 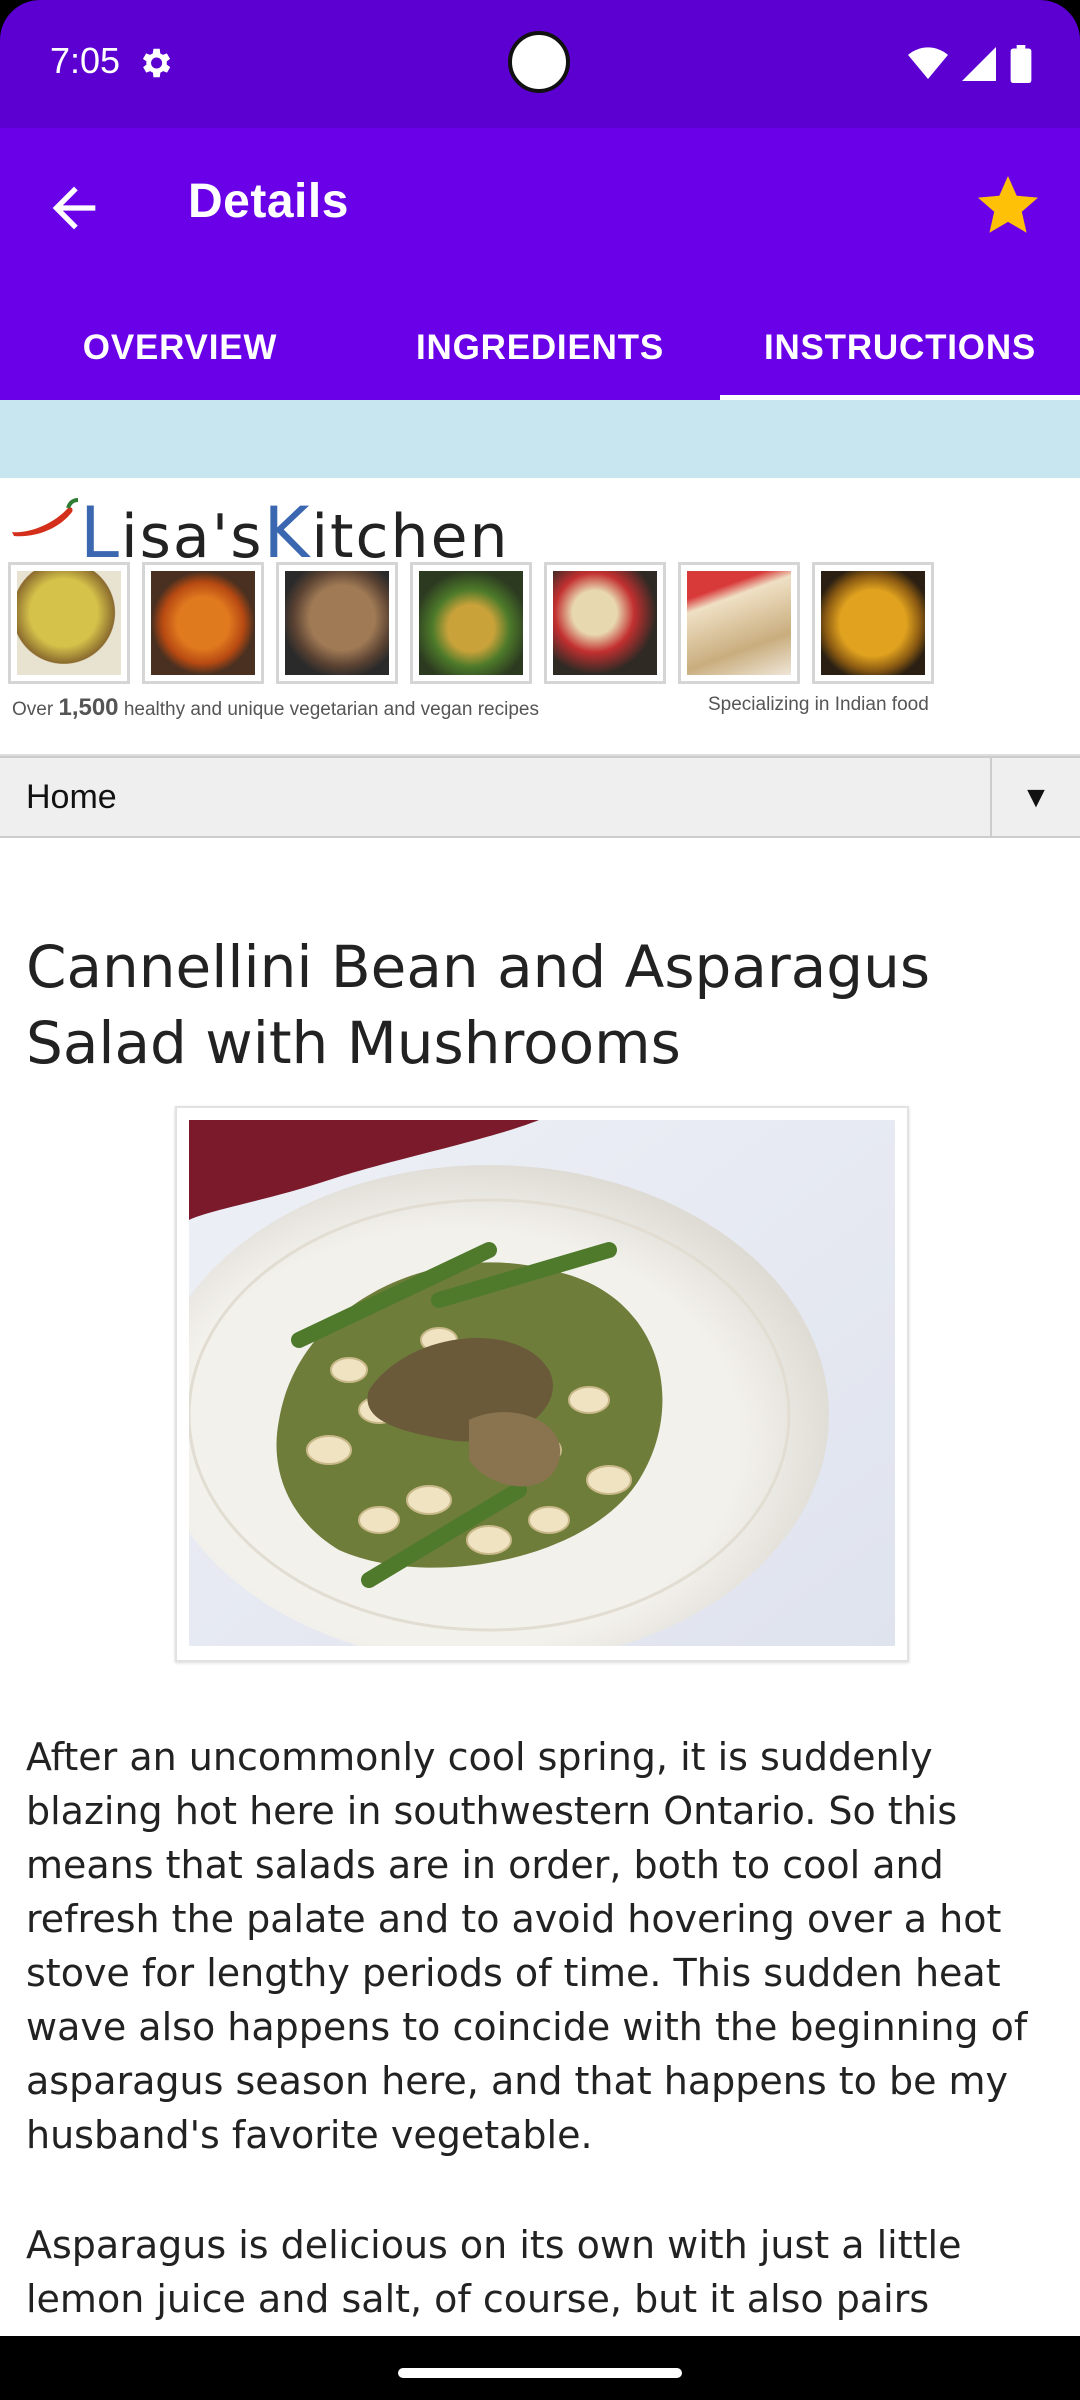 I want to click on nav-dropdown-value: Home, so click(x=71, y=797).